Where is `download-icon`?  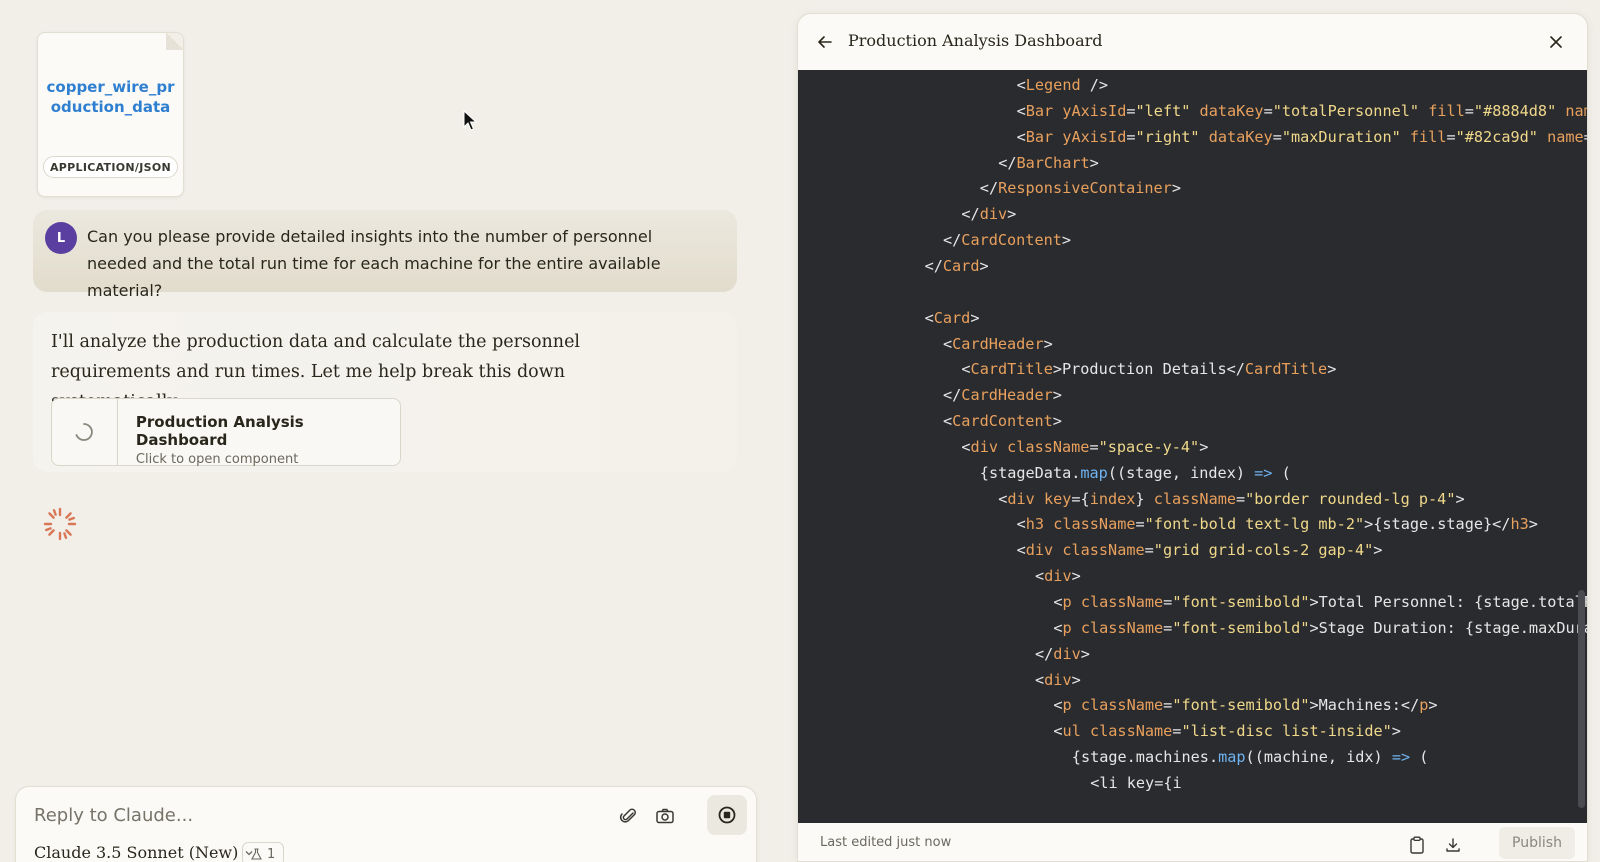 download-icon is located at coordinates (1453, 845).